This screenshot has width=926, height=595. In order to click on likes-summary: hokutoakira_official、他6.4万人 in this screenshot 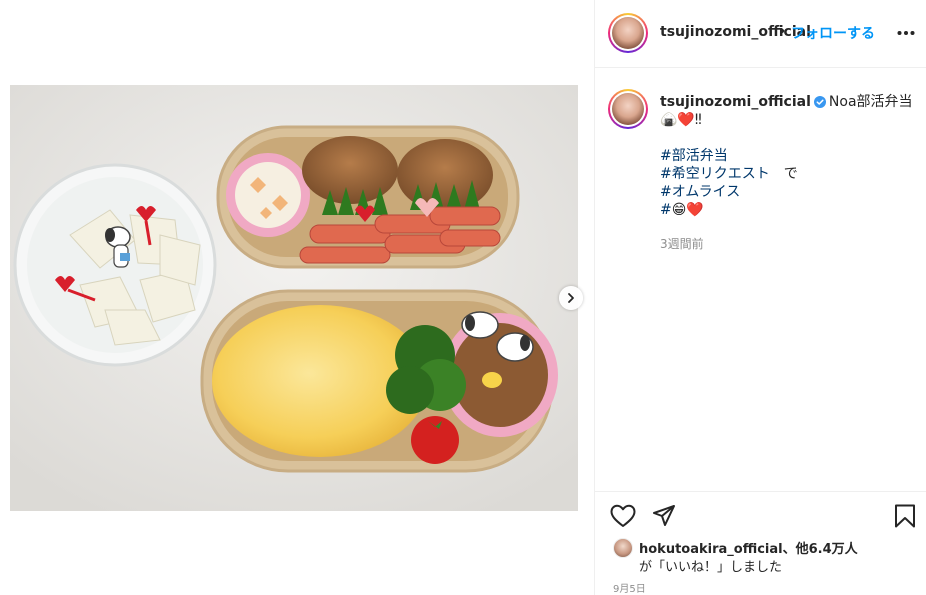, I will do `click(748, 547)`.